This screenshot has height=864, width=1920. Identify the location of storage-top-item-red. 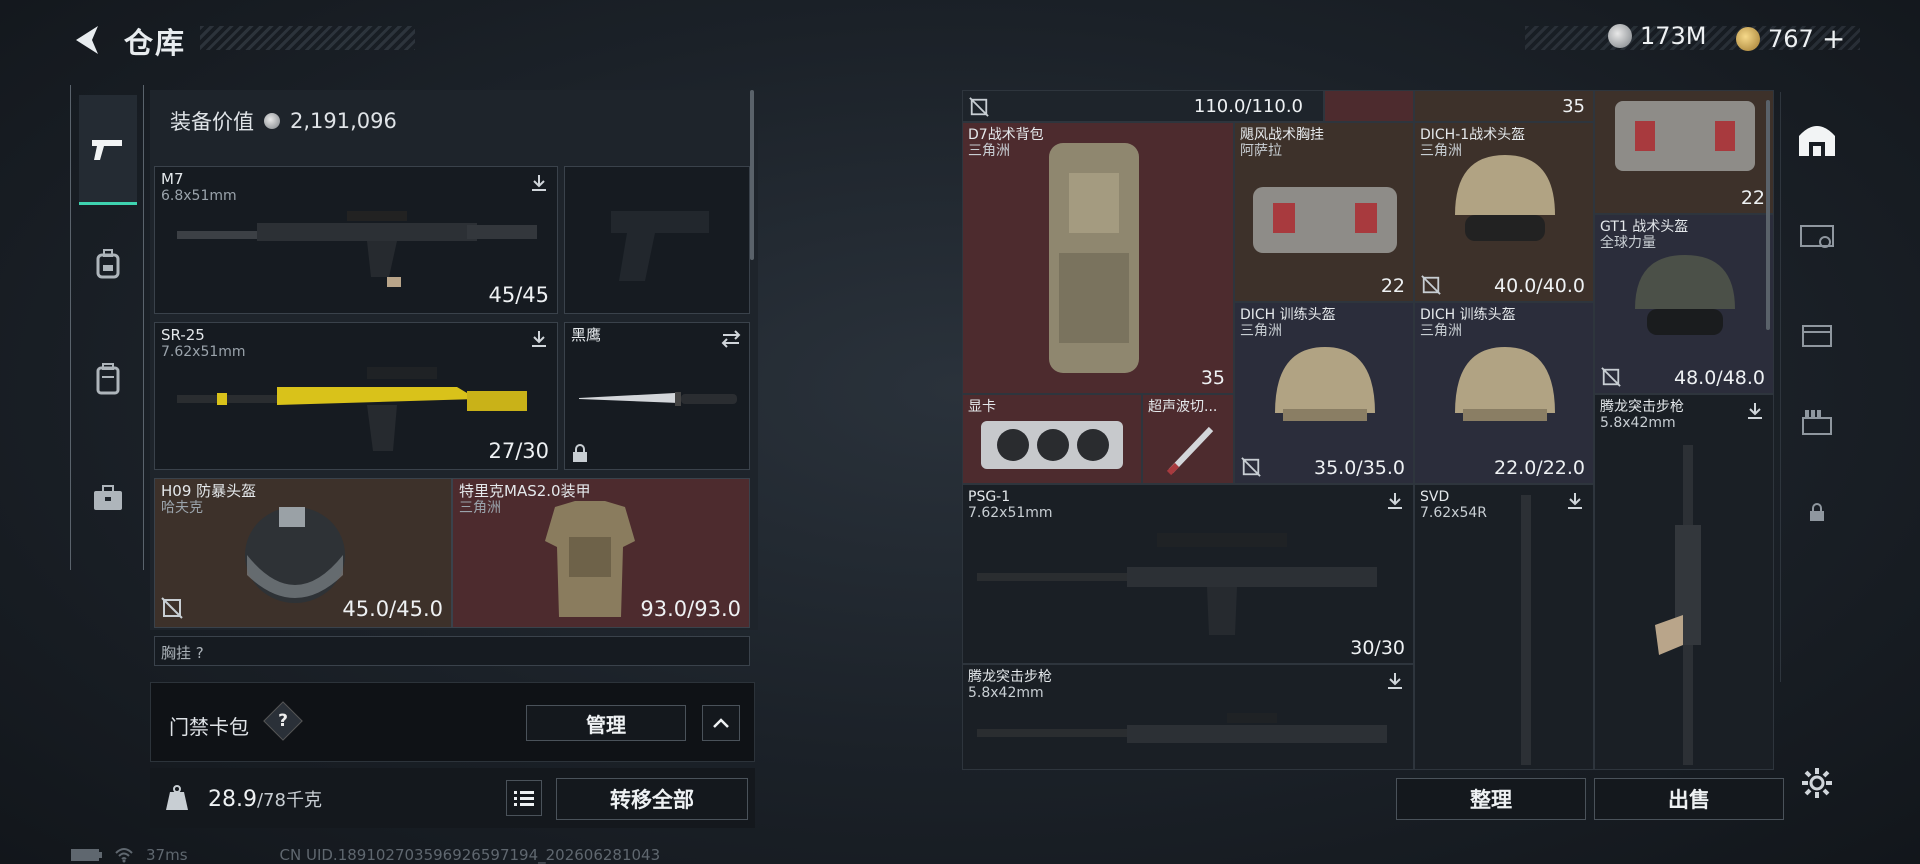
(1369, 106).